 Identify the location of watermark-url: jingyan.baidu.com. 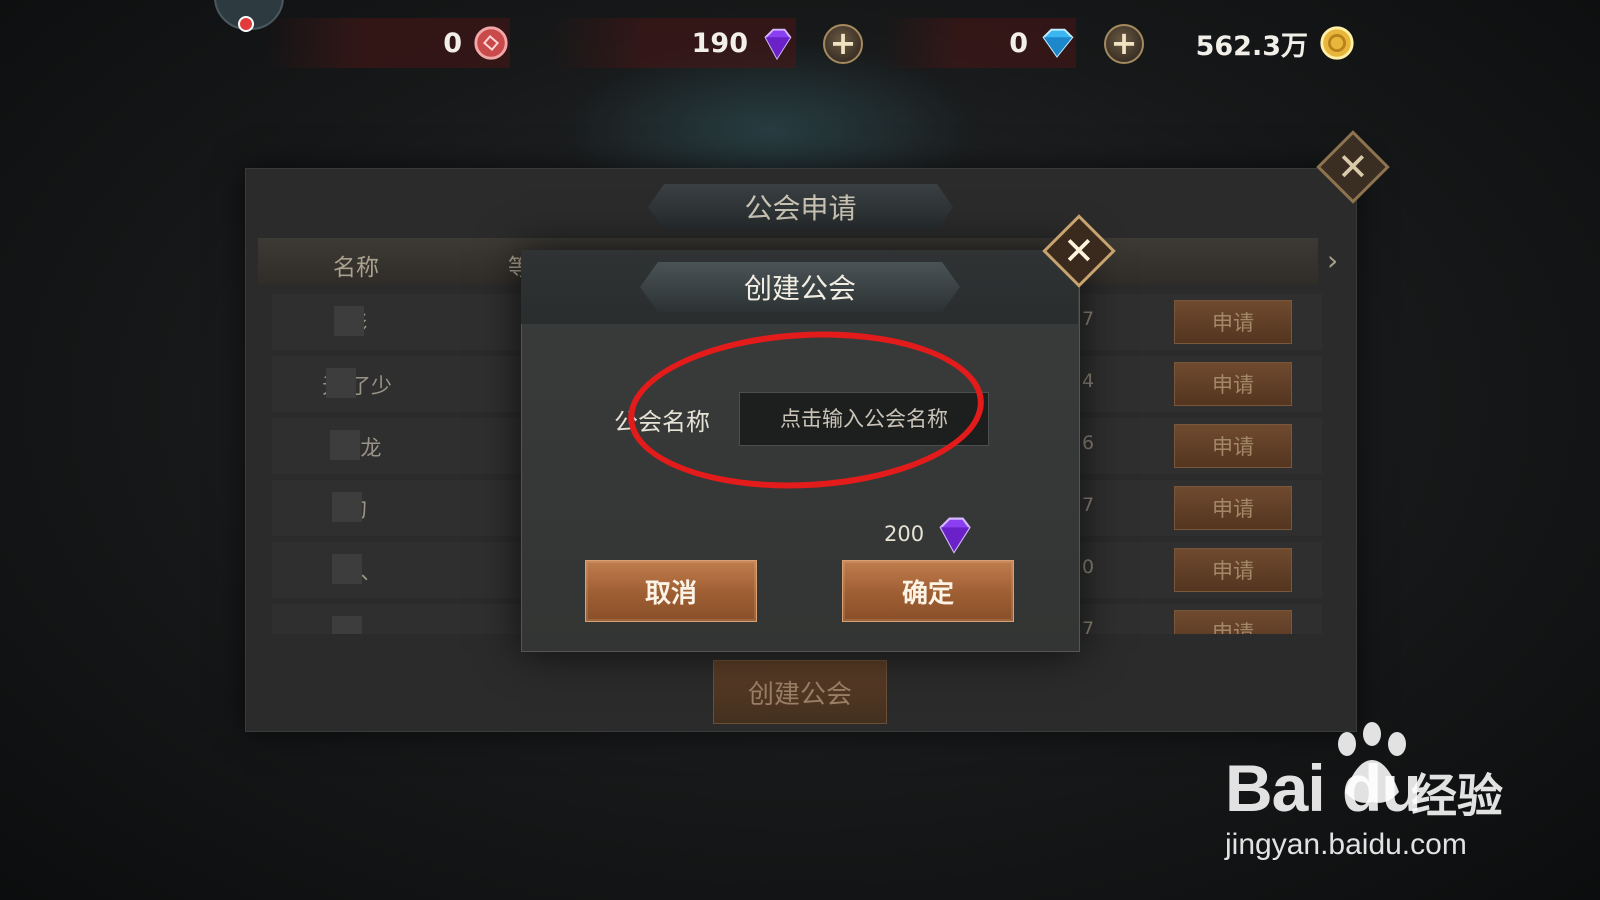
(1346, 844).